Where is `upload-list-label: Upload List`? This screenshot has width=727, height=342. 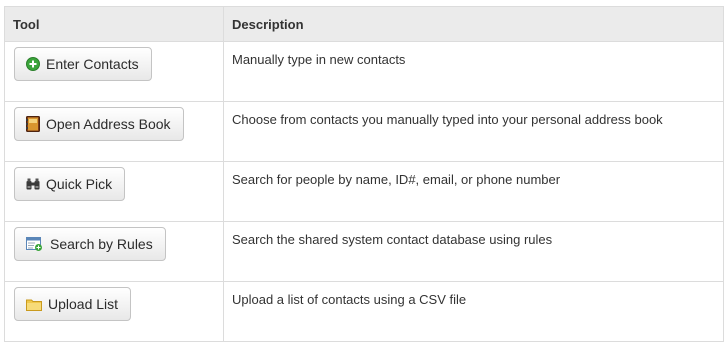 upload-list-label: Upload List is located at coordinates (83, 304).